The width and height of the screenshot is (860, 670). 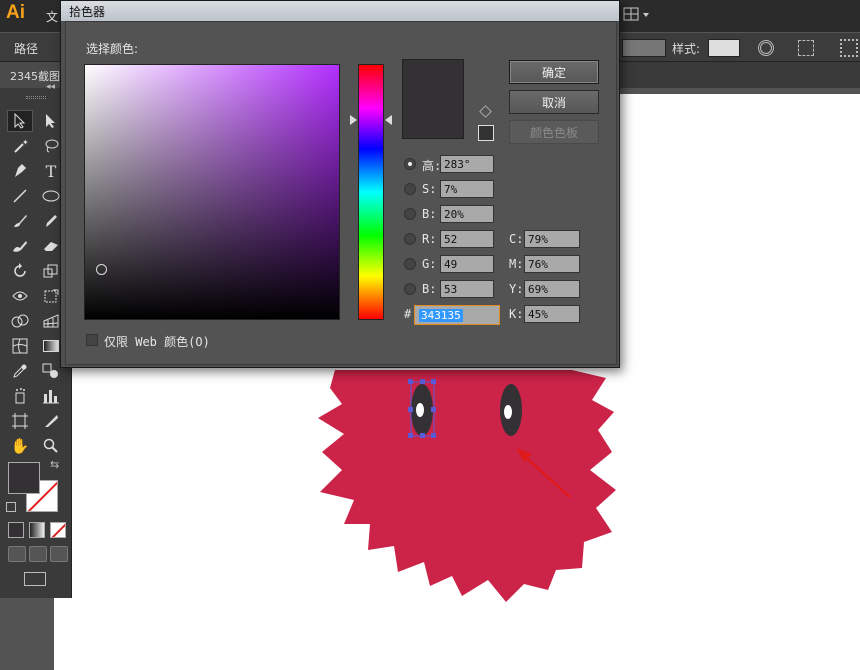 What do you see at coordinates (467, 239) in the screenshot?
I see `red-input: 52` at bounding box center [467, 239].